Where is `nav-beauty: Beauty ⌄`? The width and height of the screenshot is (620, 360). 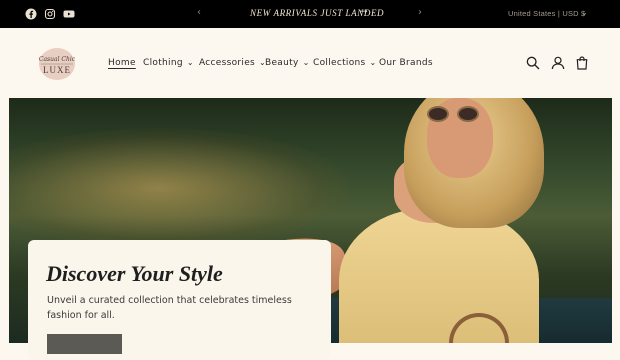 nav-beauty: Beauty ⌄ is located at coordinates (287, 63).